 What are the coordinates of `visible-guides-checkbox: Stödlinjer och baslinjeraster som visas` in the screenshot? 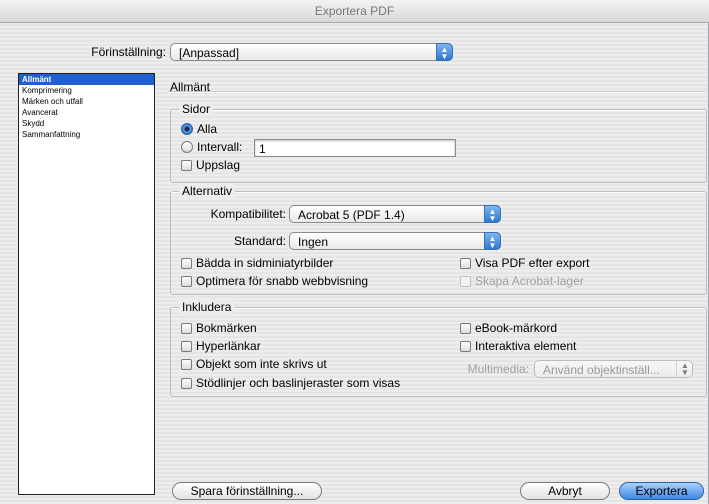 It's located at (290, 383).